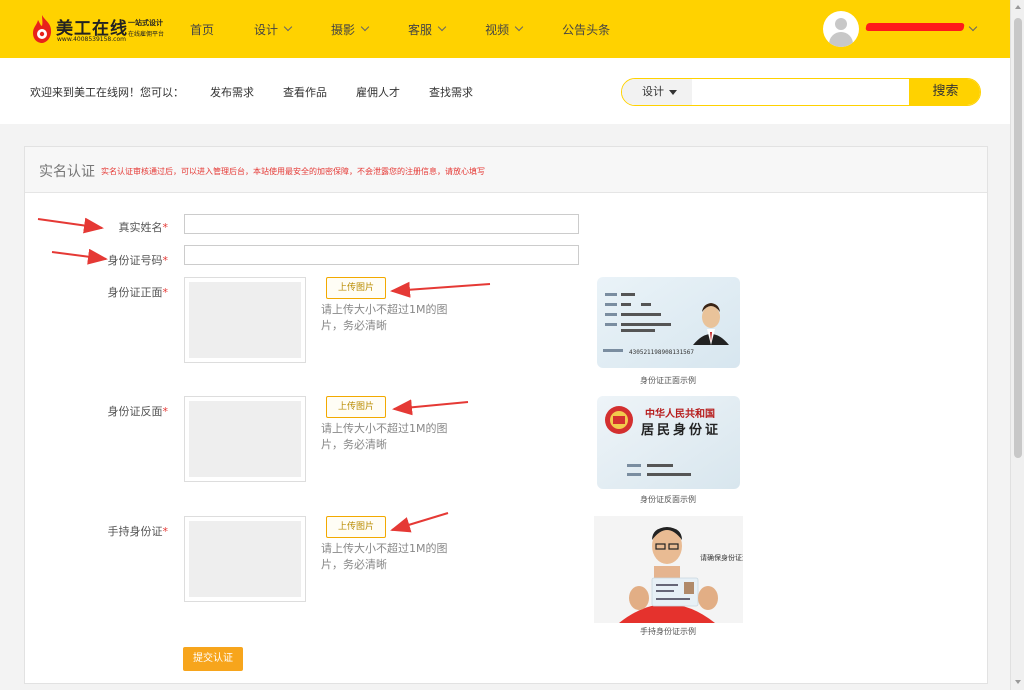  I want to click on search-button: 搜索, so click(944, 92).